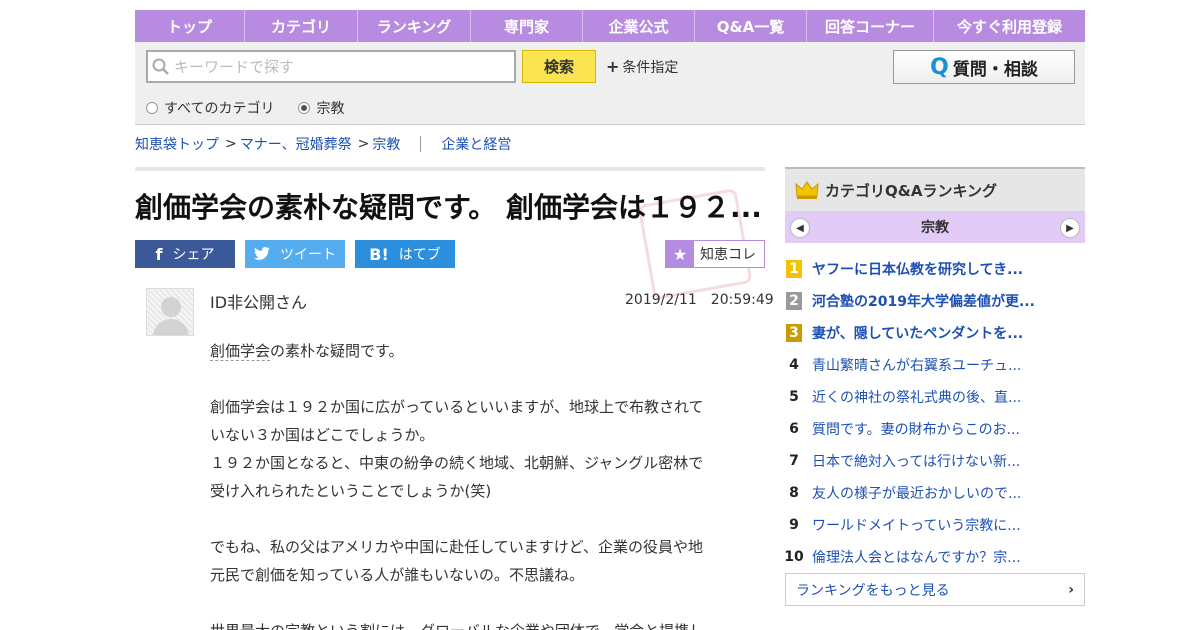 The image size is (1200, 630). I want to click on nav-qa-list: Q&A一覧, so click(751, 26).